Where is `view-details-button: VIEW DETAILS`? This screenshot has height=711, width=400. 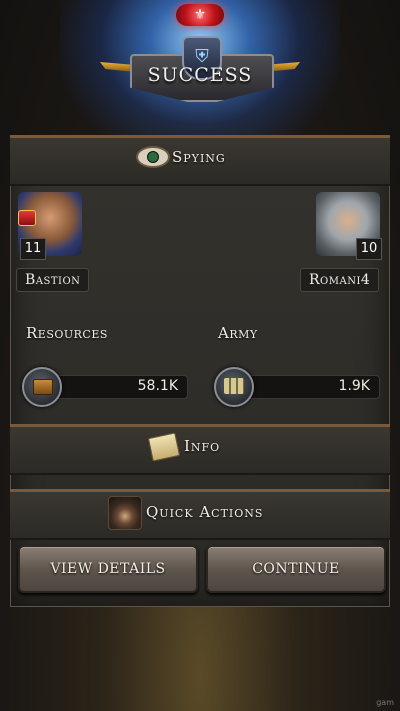 view-details-button: VIEW DETAILS is located at coordinates (108, 569).